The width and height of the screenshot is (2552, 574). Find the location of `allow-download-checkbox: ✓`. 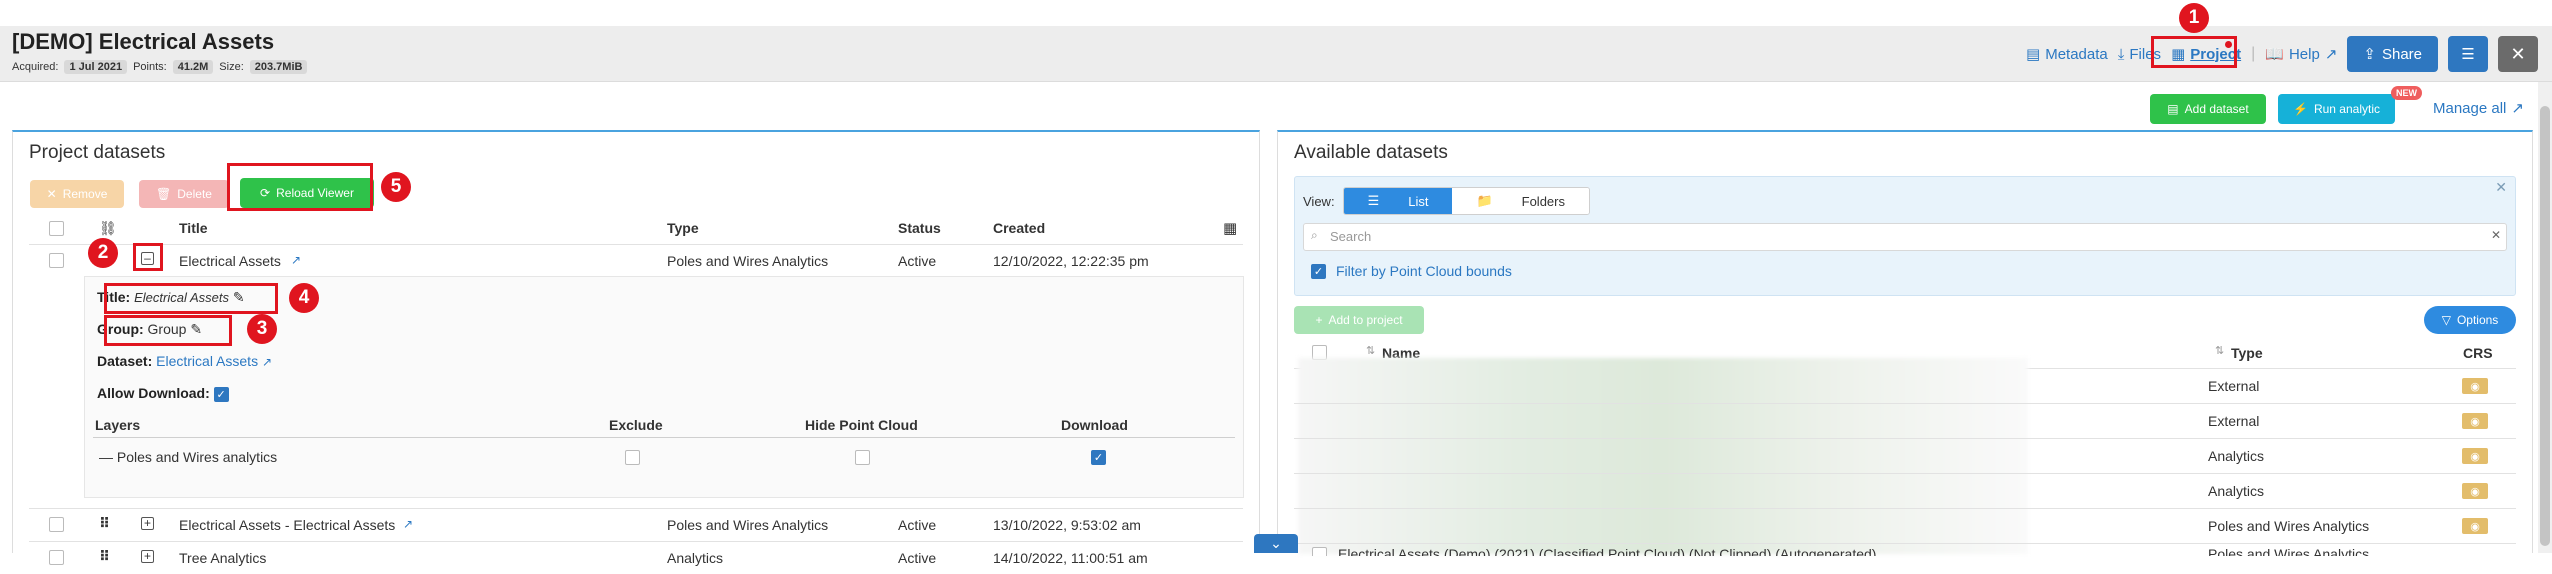

allow-download-checkbox: ✓ is located at coordinates (221, 394).